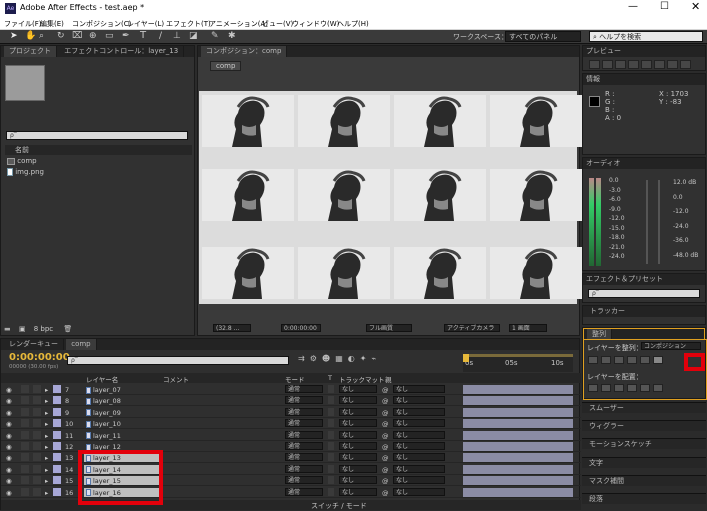 This screenshot has width=707, height=511. What do you see at coordinates (7, 329) in the screenshot?
I see `folder-icon: ▬` at bounding box center [7, 329].